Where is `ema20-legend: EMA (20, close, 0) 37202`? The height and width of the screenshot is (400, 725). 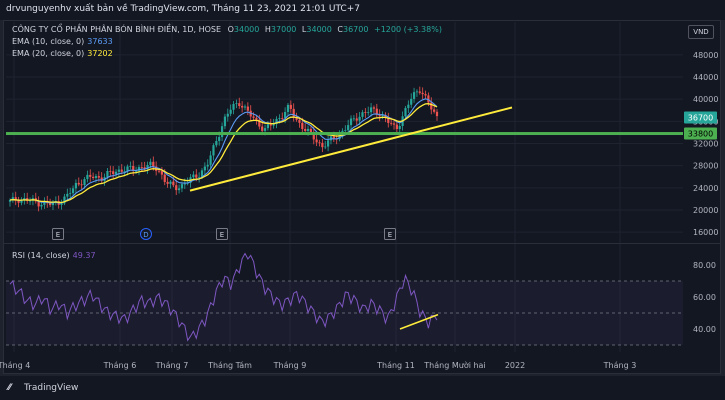
ema20-legend: EMA (20, close, 0) 37202 is located at coordinates (62, 53).